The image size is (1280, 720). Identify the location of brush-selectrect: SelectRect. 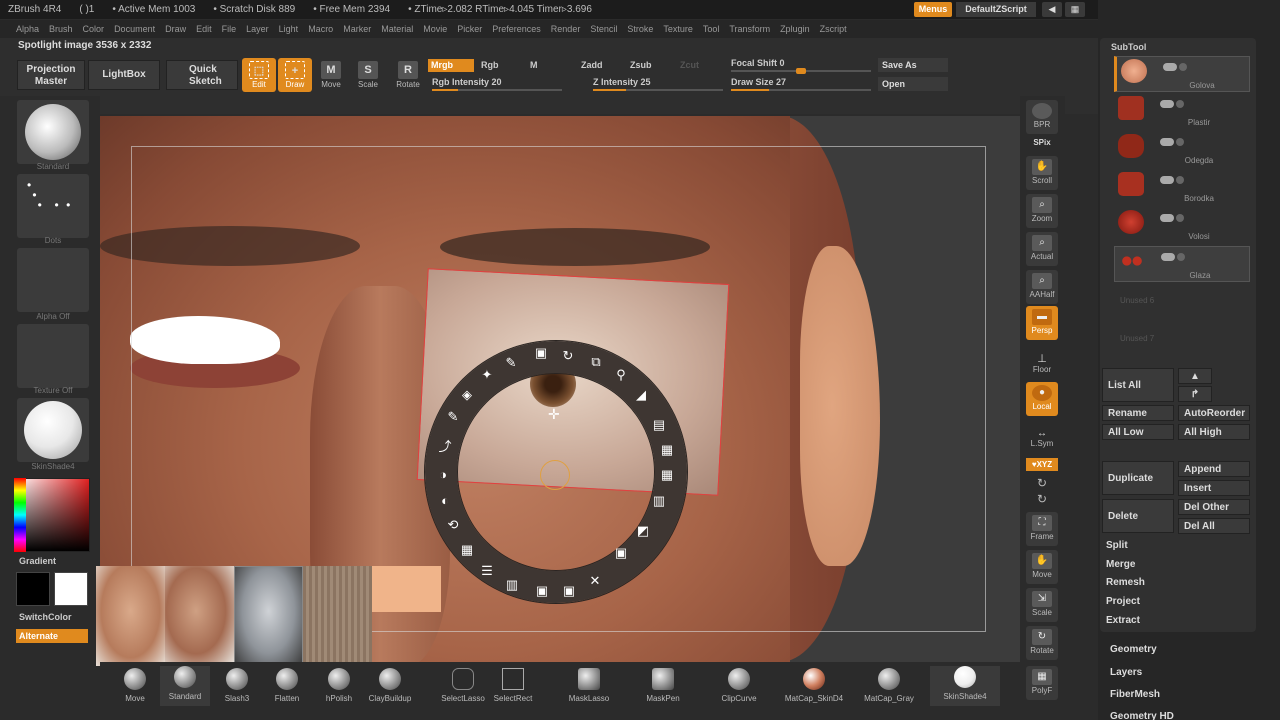
(513, 685).